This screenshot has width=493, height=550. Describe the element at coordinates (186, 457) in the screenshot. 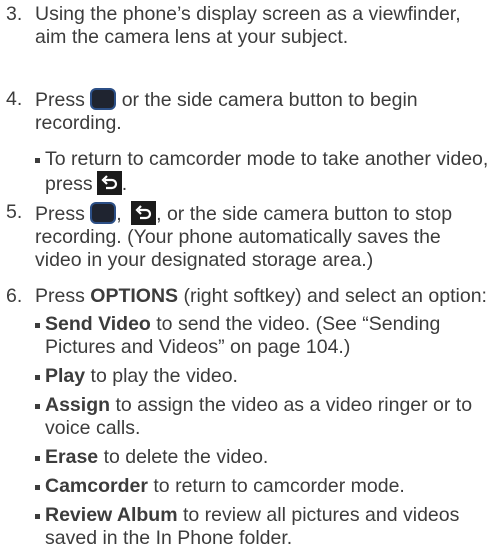

I see `option-description: to delete the video.` at that location.